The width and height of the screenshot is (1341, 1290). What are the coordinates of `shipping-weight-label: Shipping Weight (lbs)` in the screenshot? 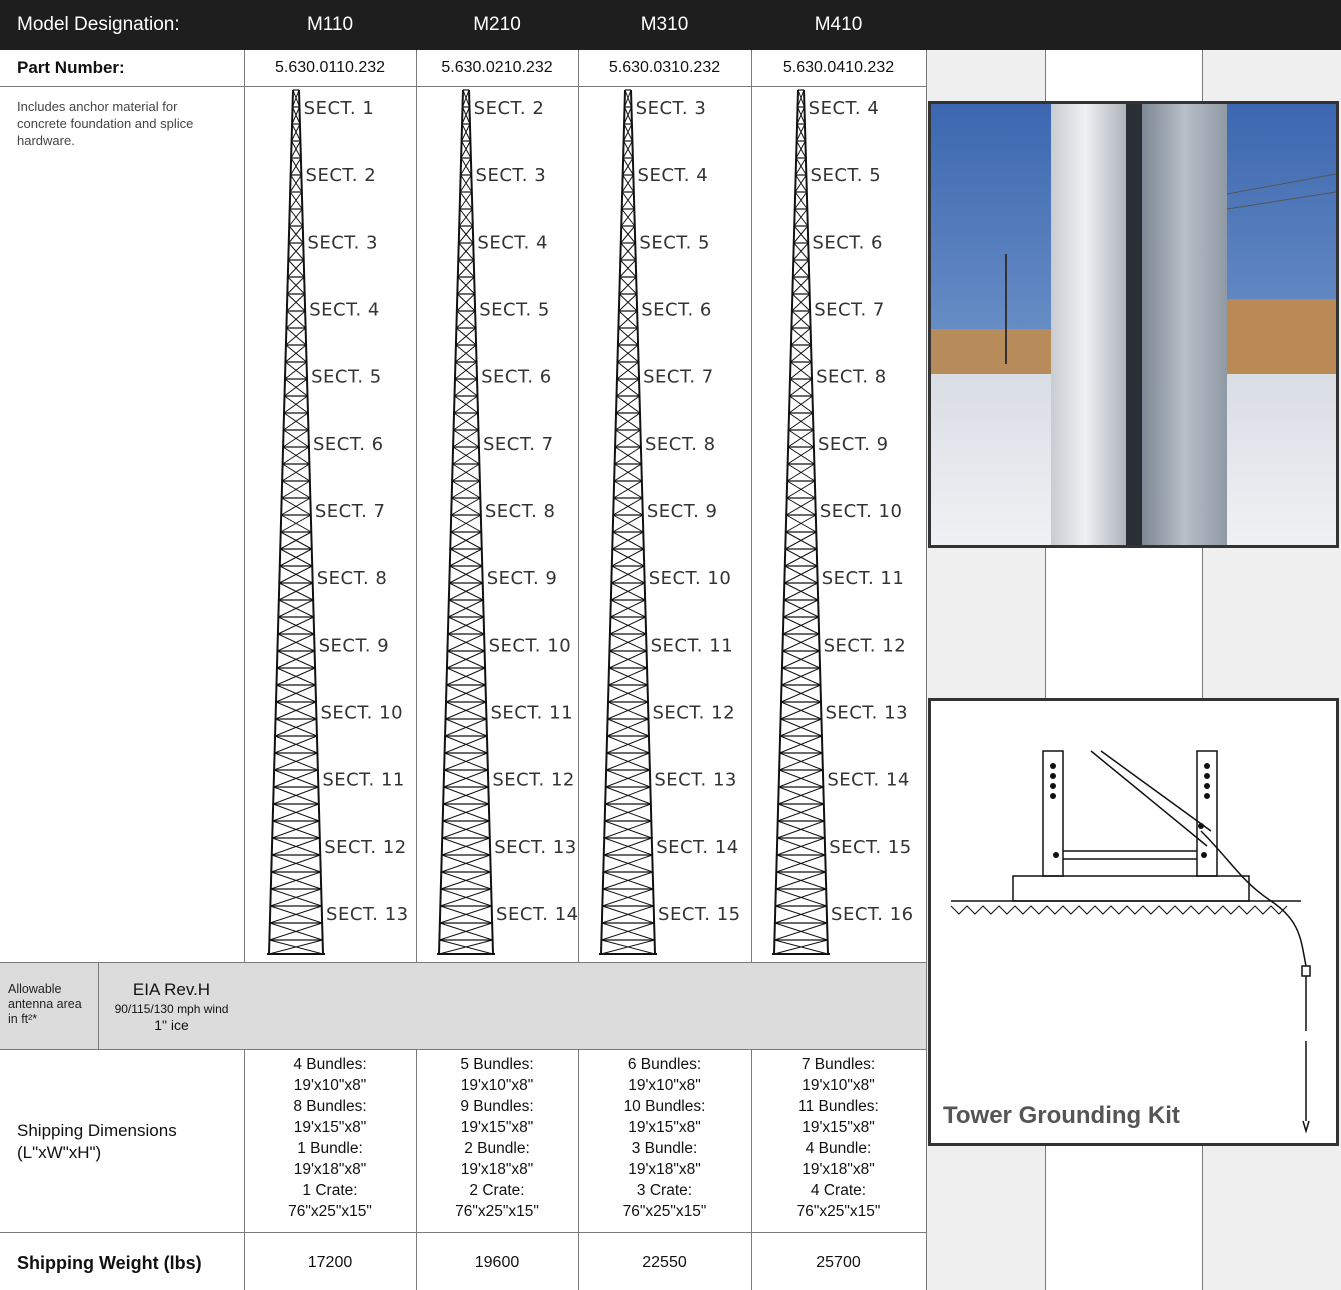 It's located at (109, 1262).